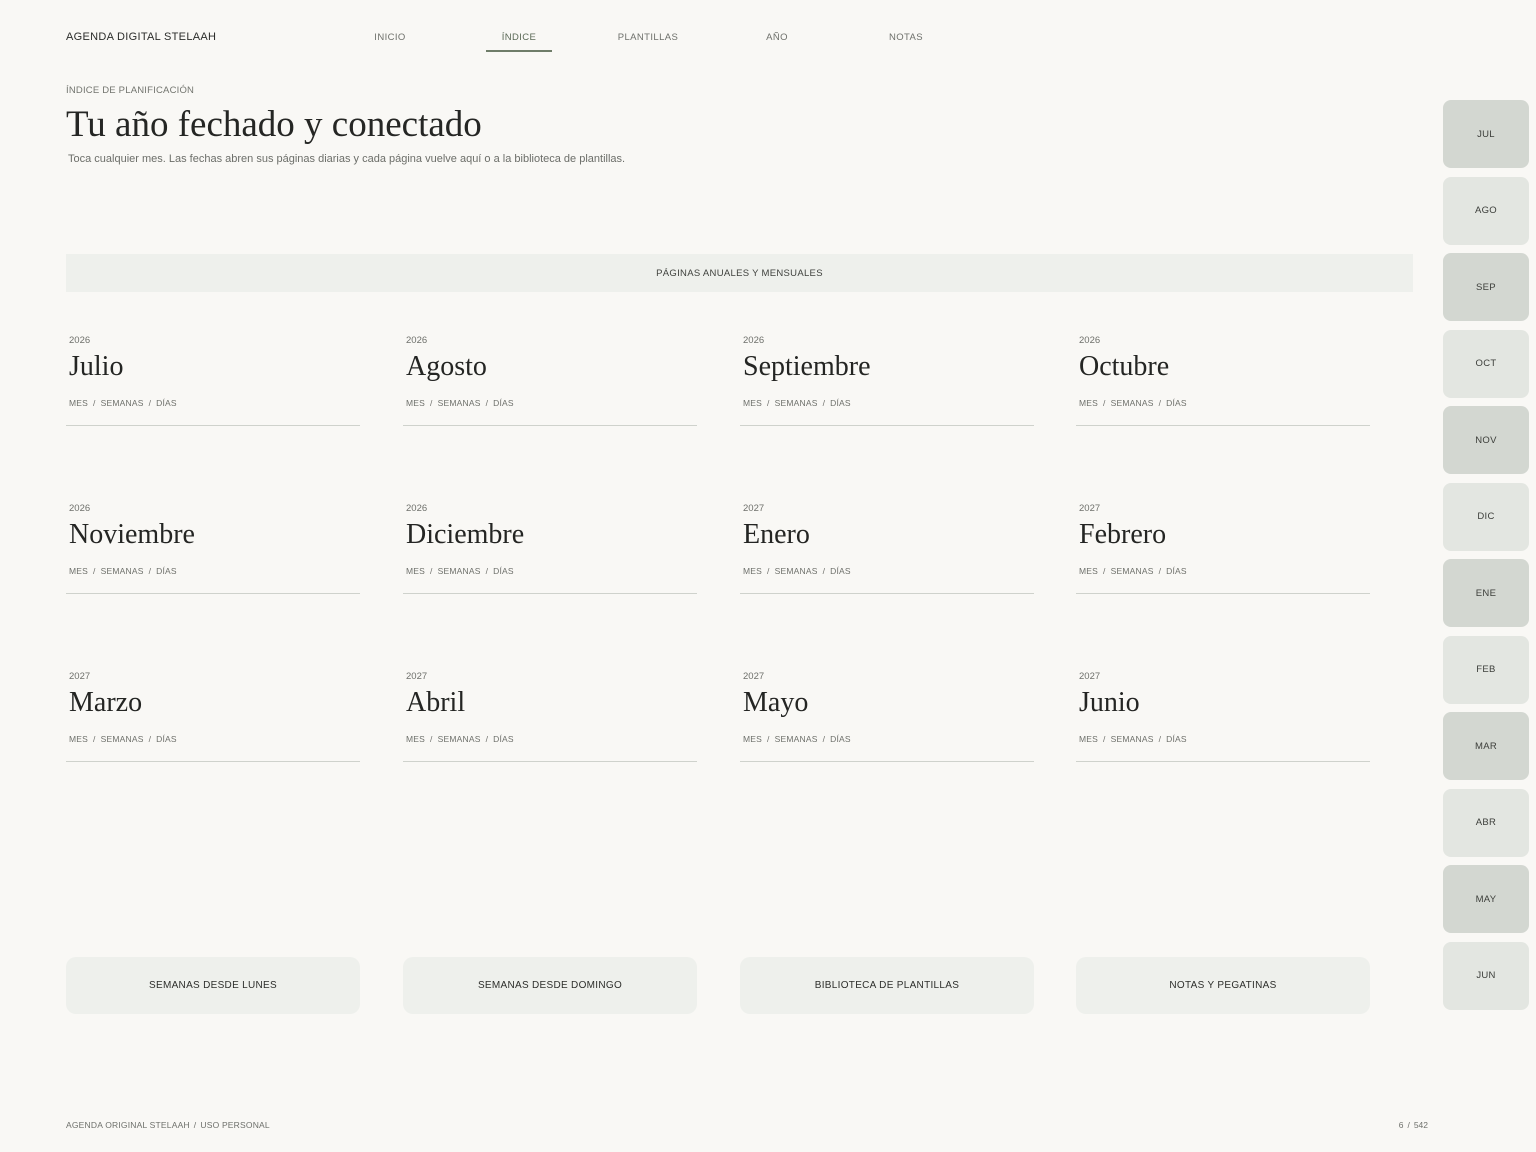 This screenshot has width=1536, height=1152. What do you see at coordinates (1486, 516) in the screenshot?
I see `side-tab-dic: DIC` at bounding box center [1486, 516].